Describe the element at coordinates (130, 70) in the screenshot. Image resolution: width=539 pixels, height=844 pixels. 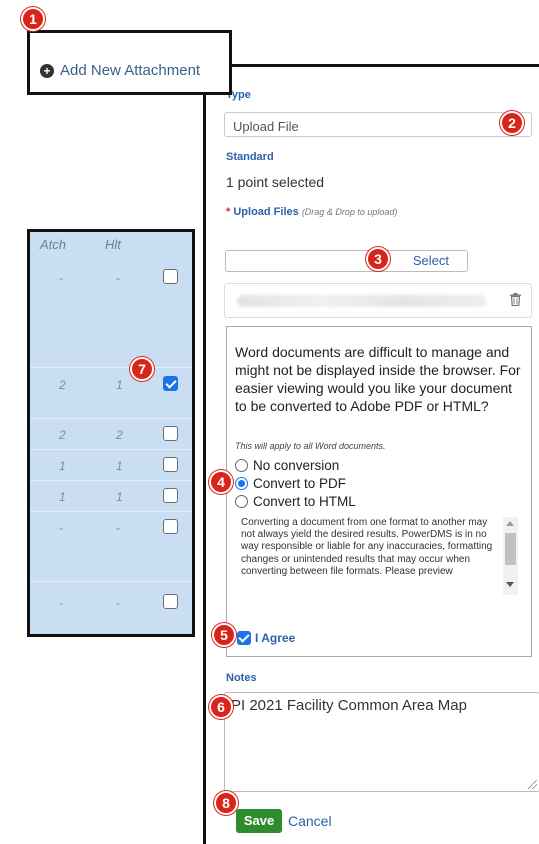
I see `add-new-attachment-label: Add New Attachment` at that location.